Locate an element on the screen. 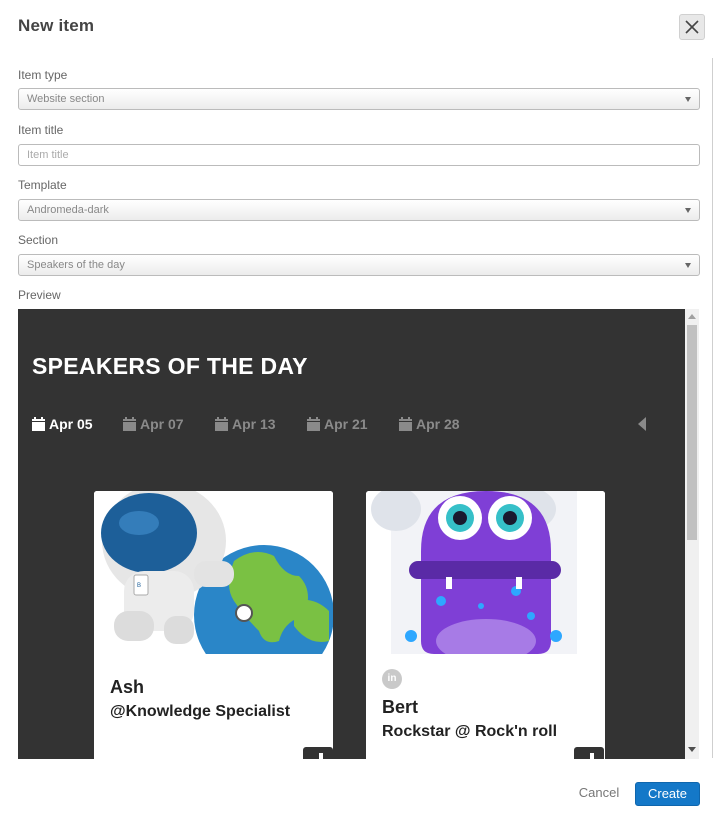  section-select: Speakers of the day is located at coordinates (359, 265).